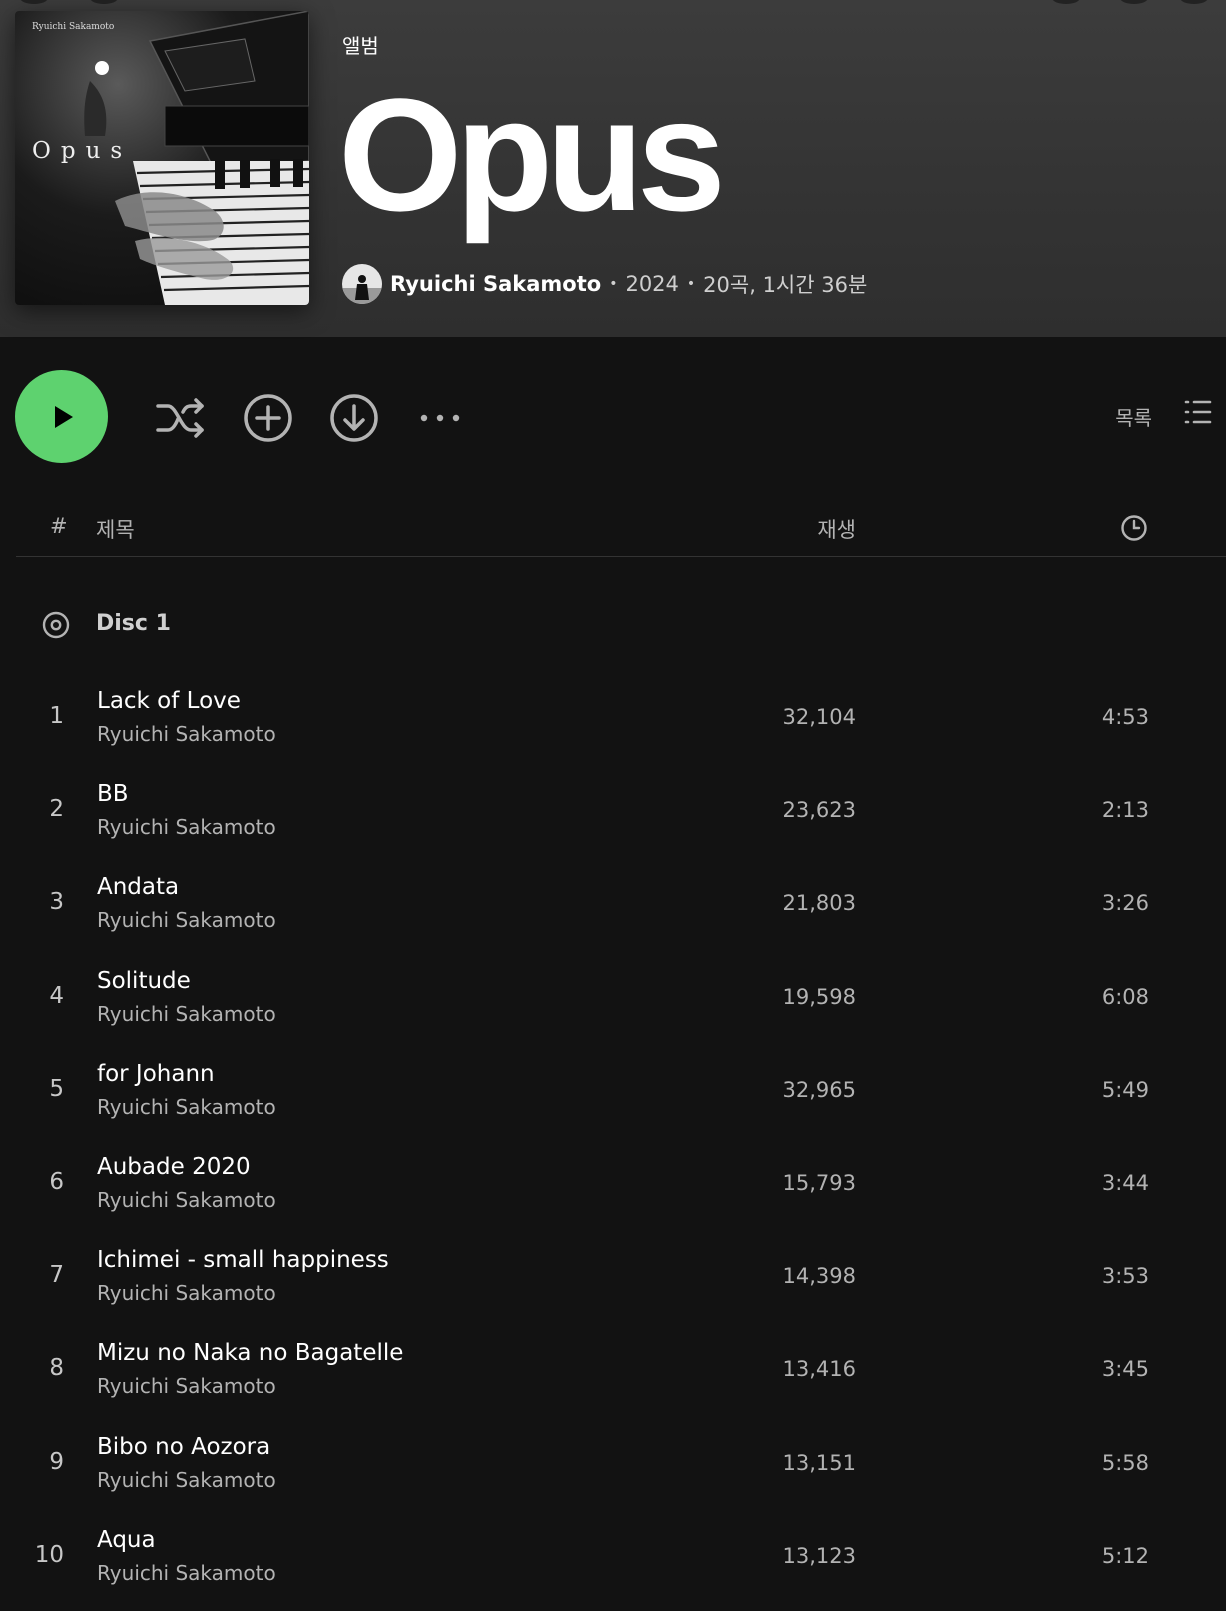 Image resolution: width=1226 pixels, height=1611 pixels. Describe the element at coordinates (115, 530) in the screenshot. I see `column-title-header: 제목` at that location.